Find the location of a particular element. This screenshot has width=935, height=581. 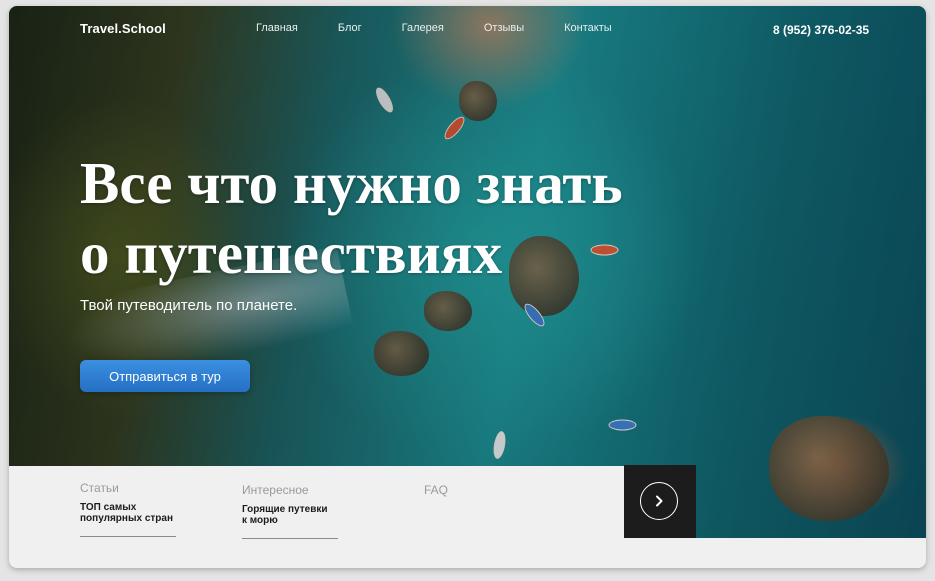

card-description-line-2: к морю is located at coordinates (260, 520).